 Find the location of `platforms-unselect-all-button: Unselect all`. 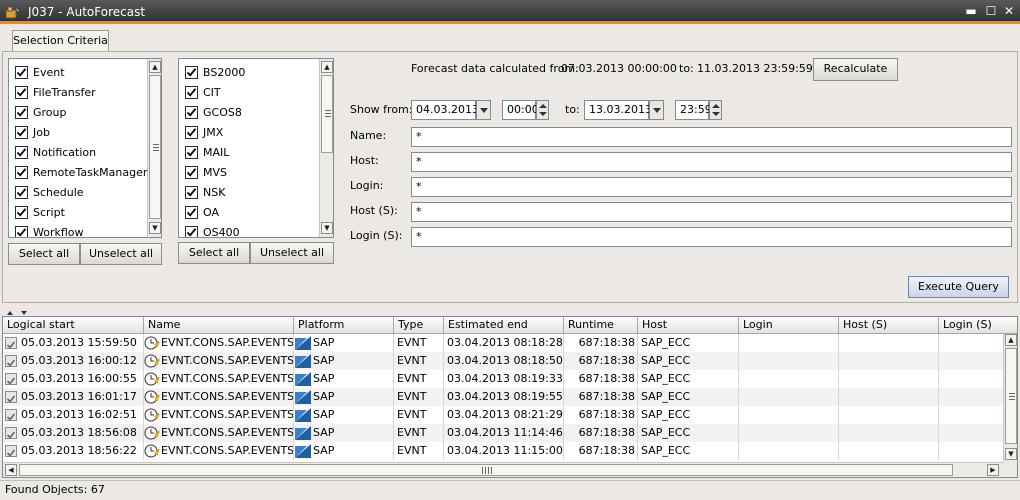

platforms-unselect-all-button: Unselect all is located at coordinates (292, 253).